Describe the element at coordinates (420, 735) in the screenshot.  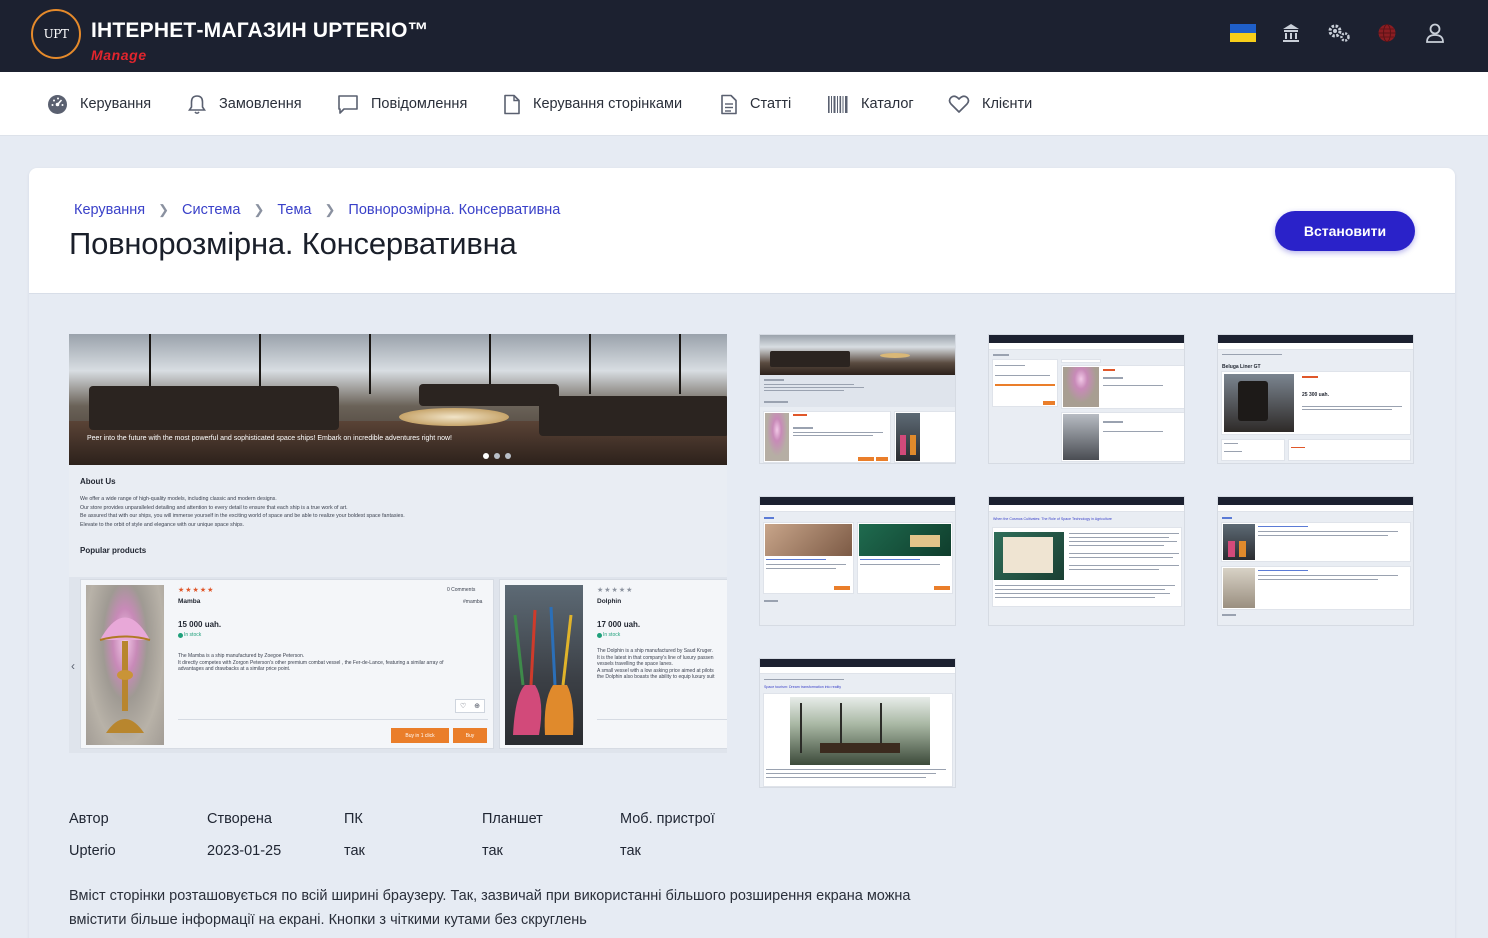
I see `buy-one-click-button: Buy in 1 click` at that location.